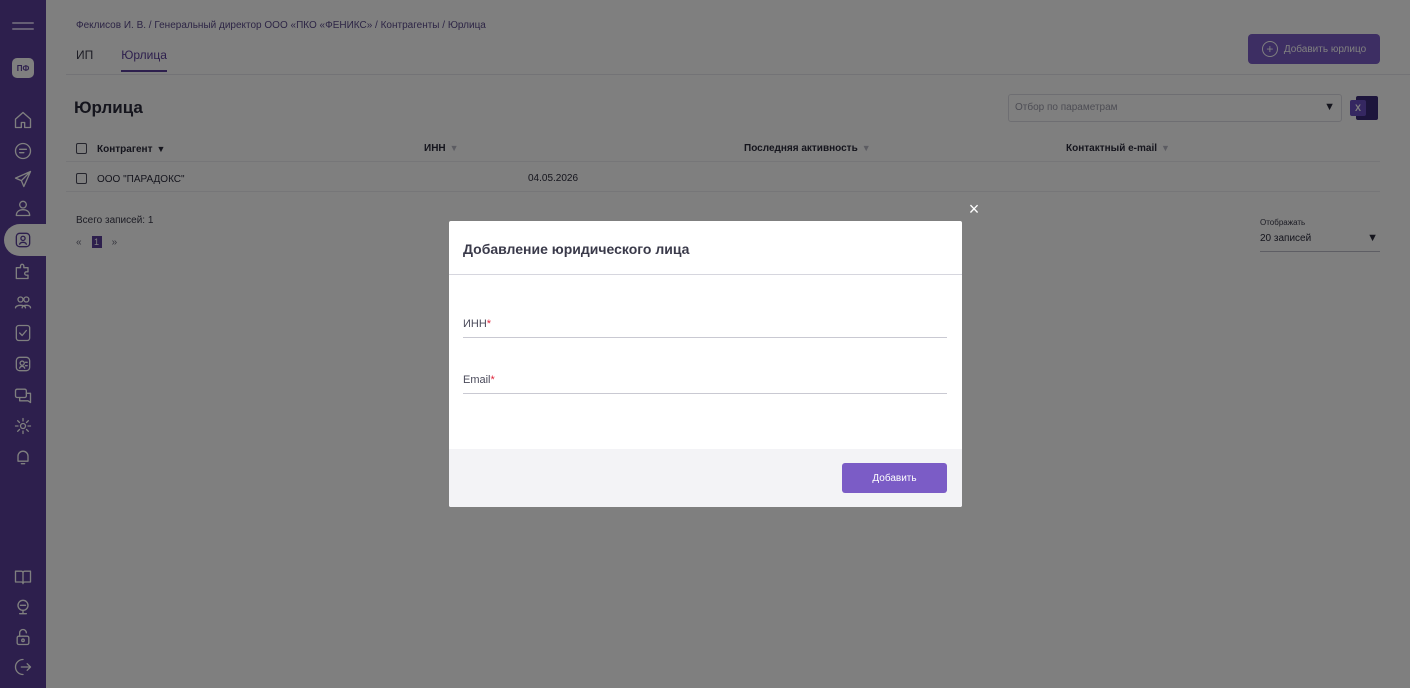  What do you see at coordinates (705, 478) in the screenshot?
I see `dialog-footer: Добавить` at bounding box center [705, 478].